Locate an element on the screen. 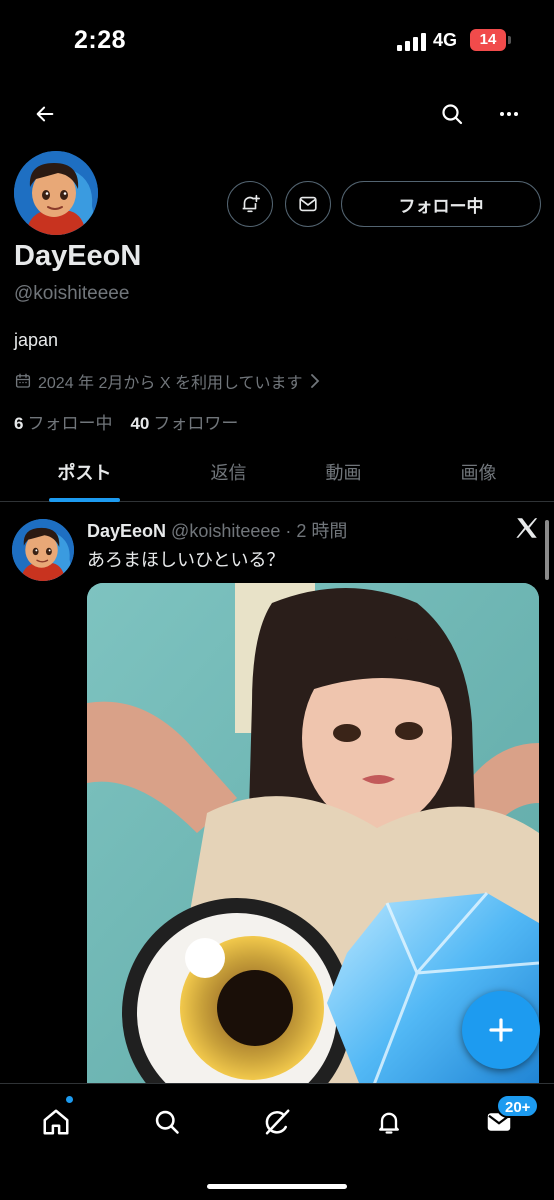 The height and width of the screenshot is (1200, 554). followers-stat: 40 フォロワー is located at coordinates (184, 421).